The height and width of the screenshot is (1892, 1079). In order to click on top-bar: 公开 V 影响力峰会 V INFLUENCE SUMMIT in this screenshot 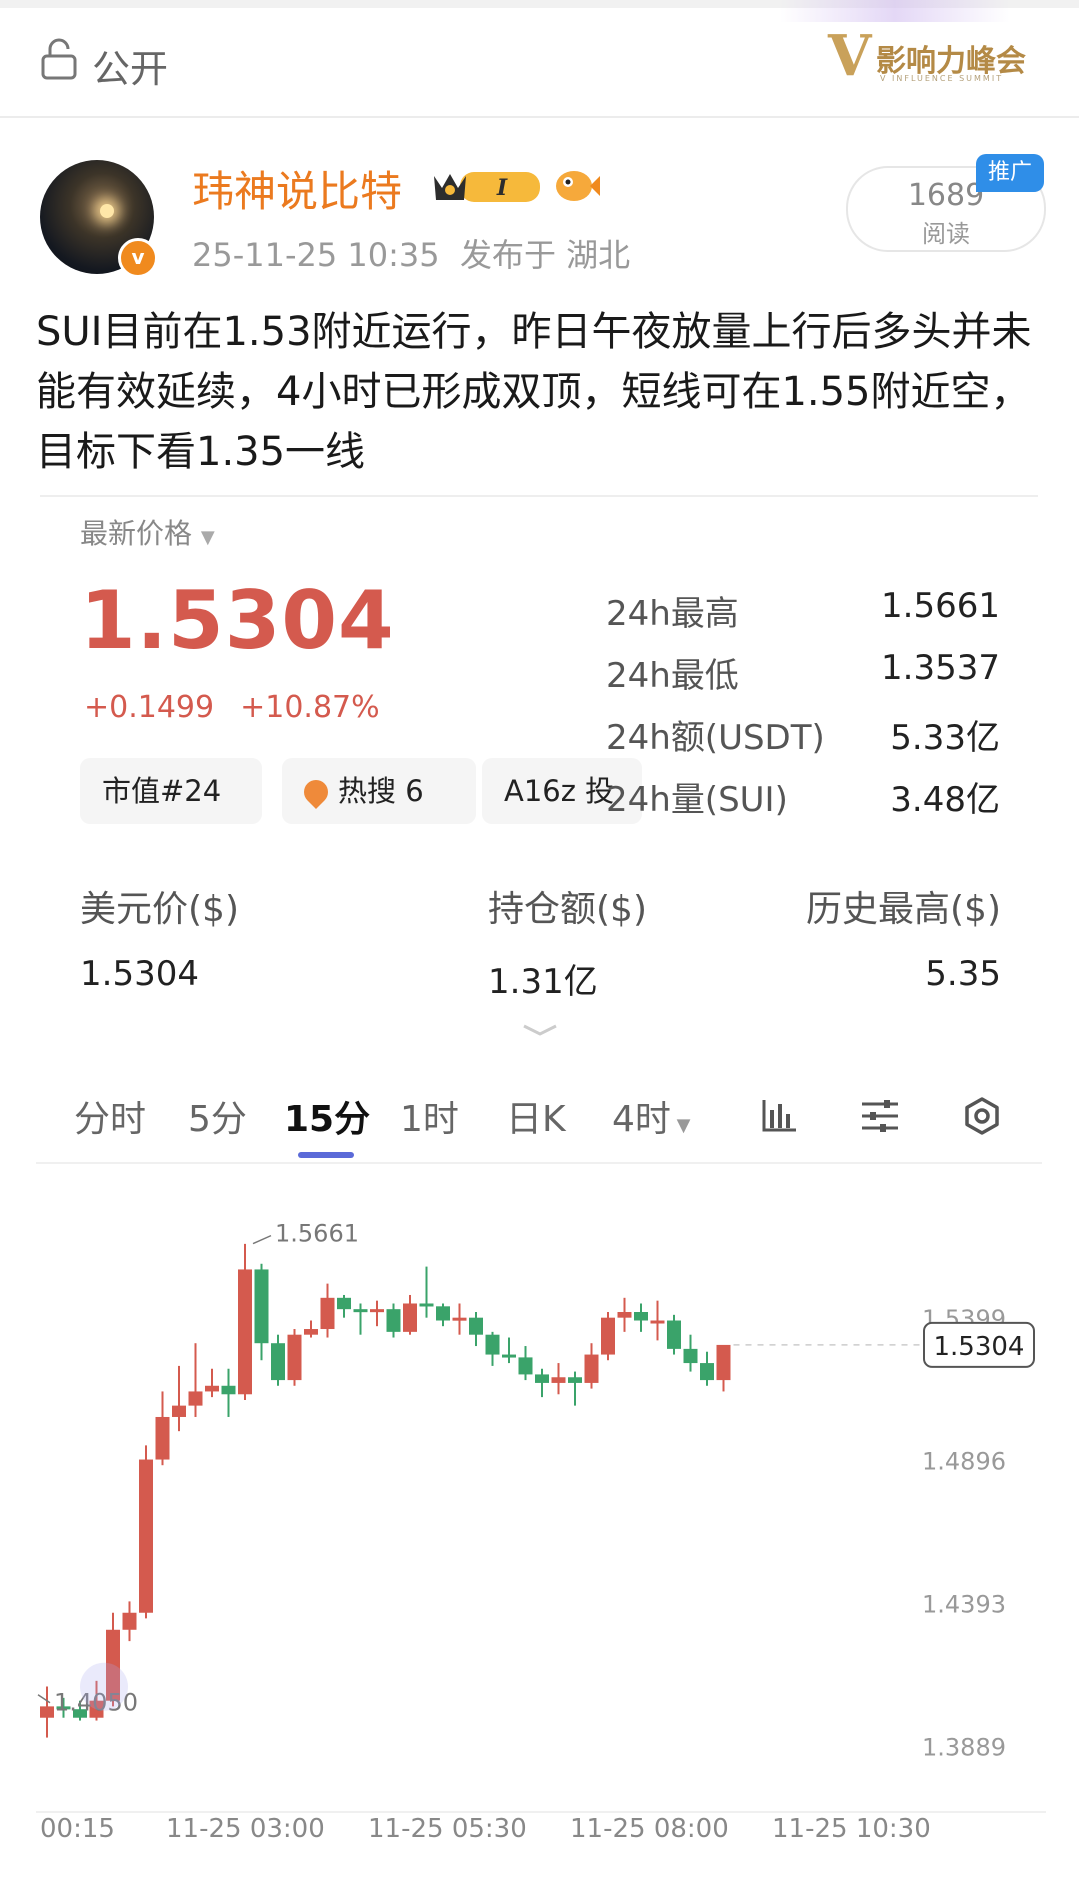, I will do `click(539, 59)`.